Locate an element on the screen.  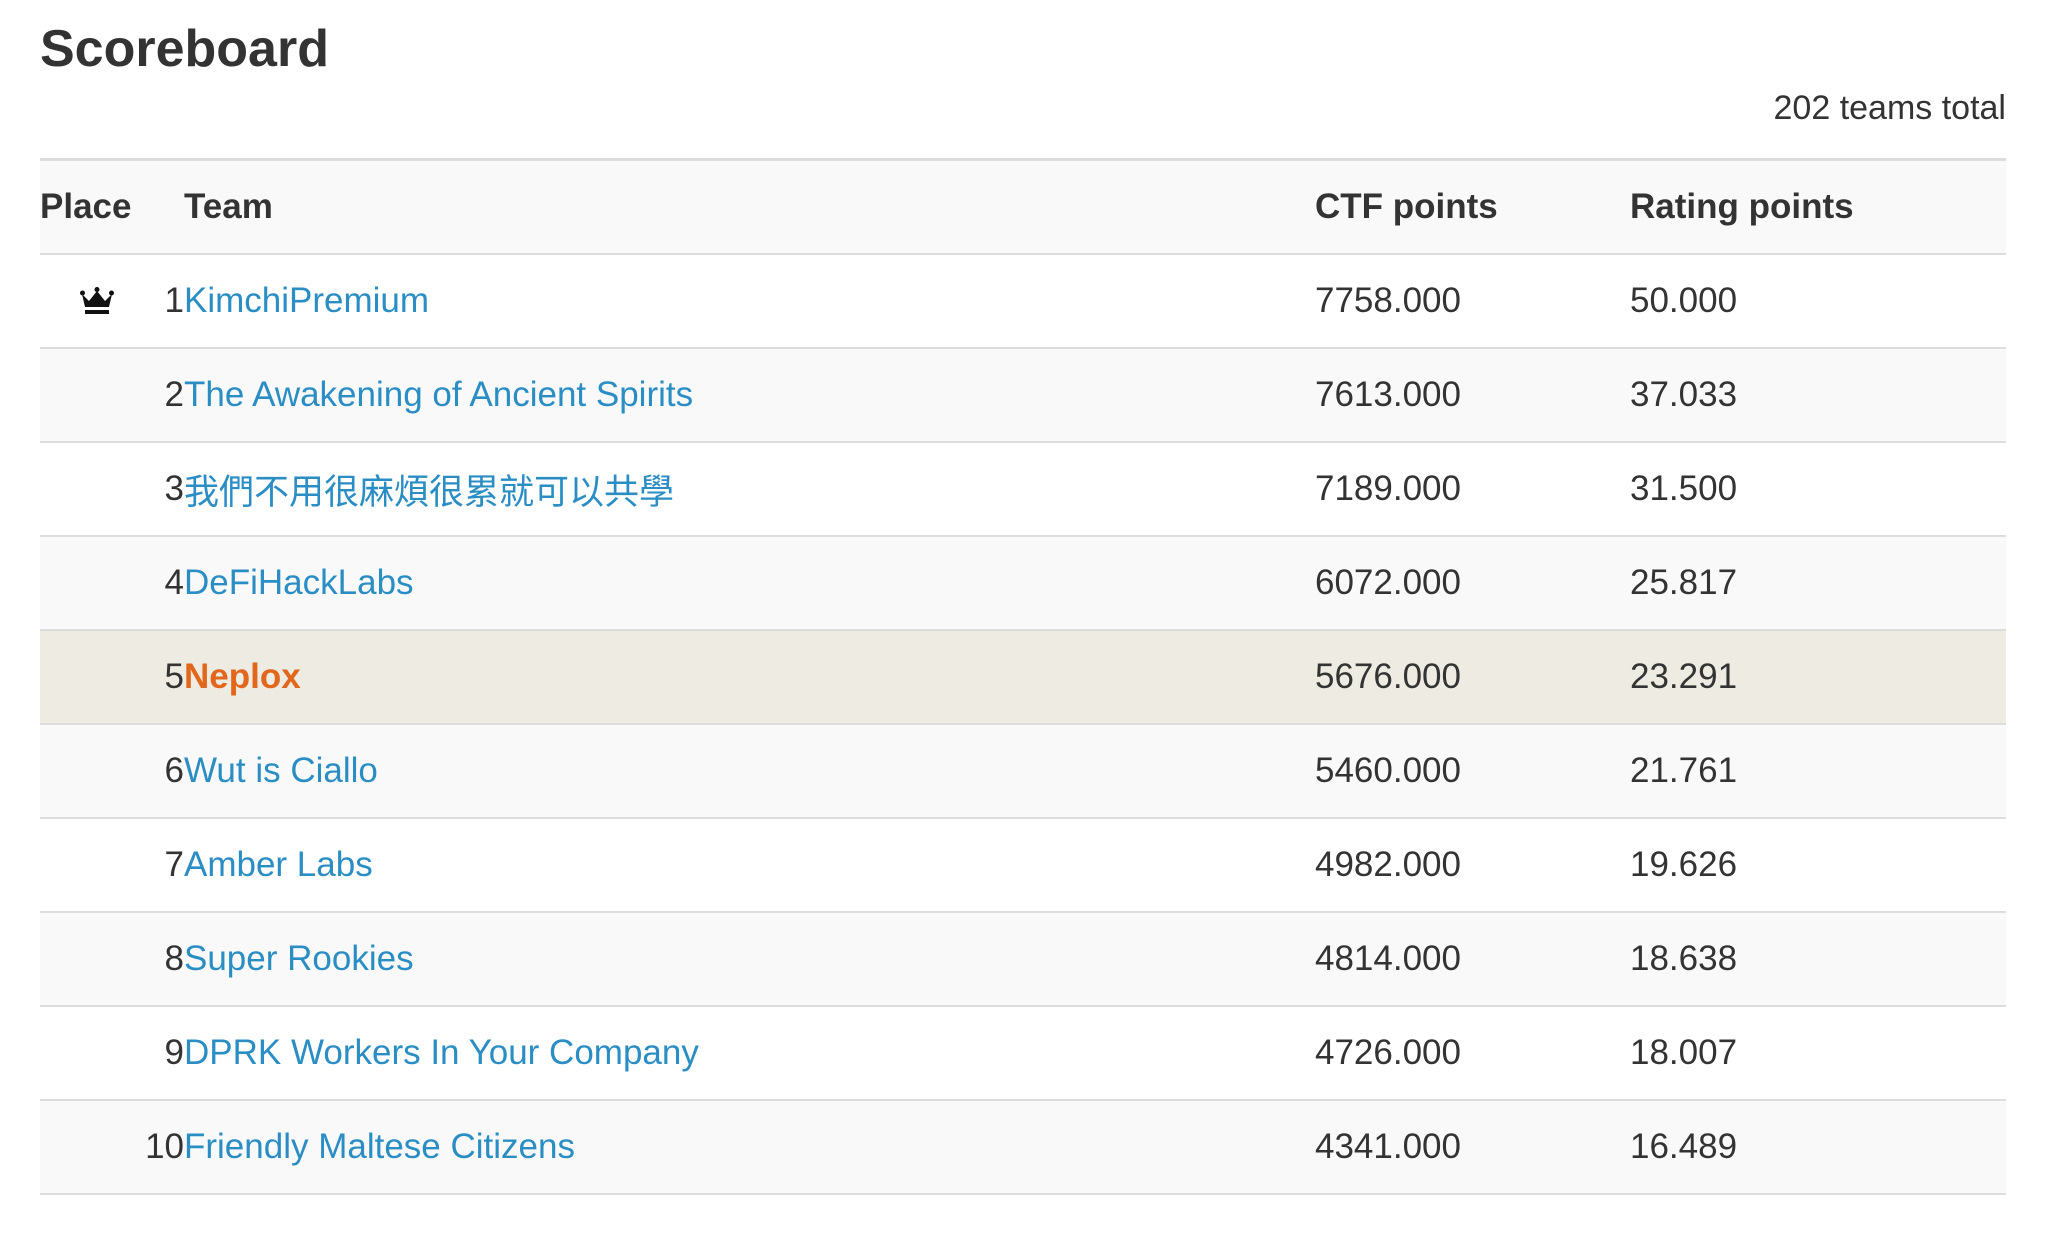
table-header-row: Place Team CTF points Rating points is located at coordinates (1023, 207).